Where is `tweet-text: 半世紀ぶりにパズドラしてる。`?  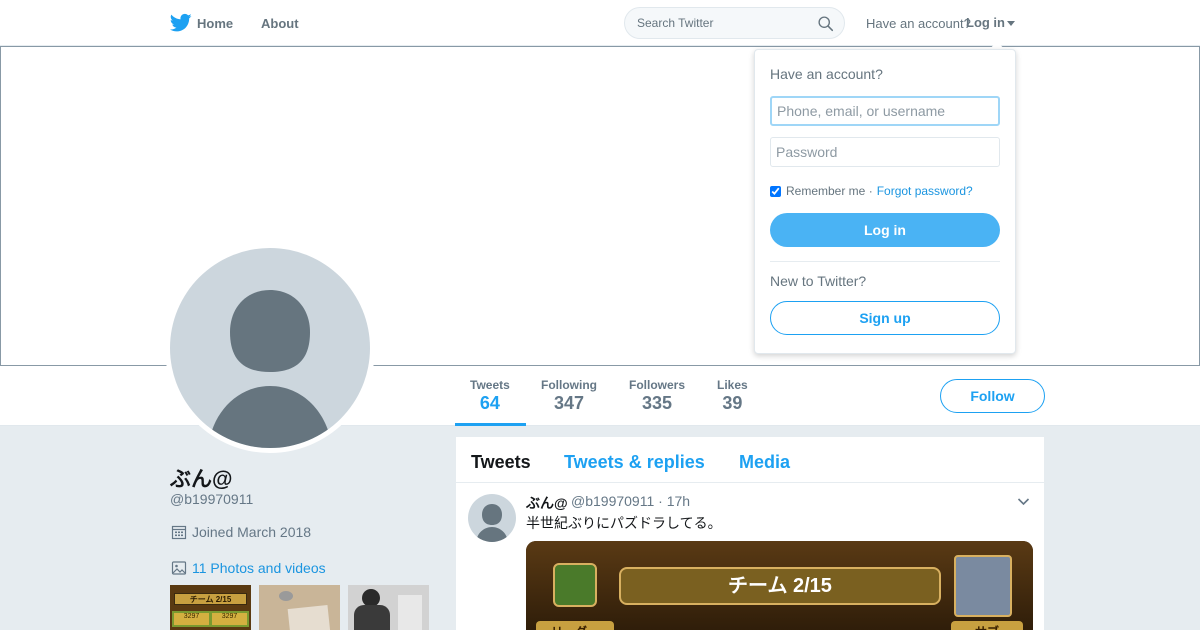
tweet-text: 半世紀ぶりにパズドラしてる。 is located at coordinates (624, 523).